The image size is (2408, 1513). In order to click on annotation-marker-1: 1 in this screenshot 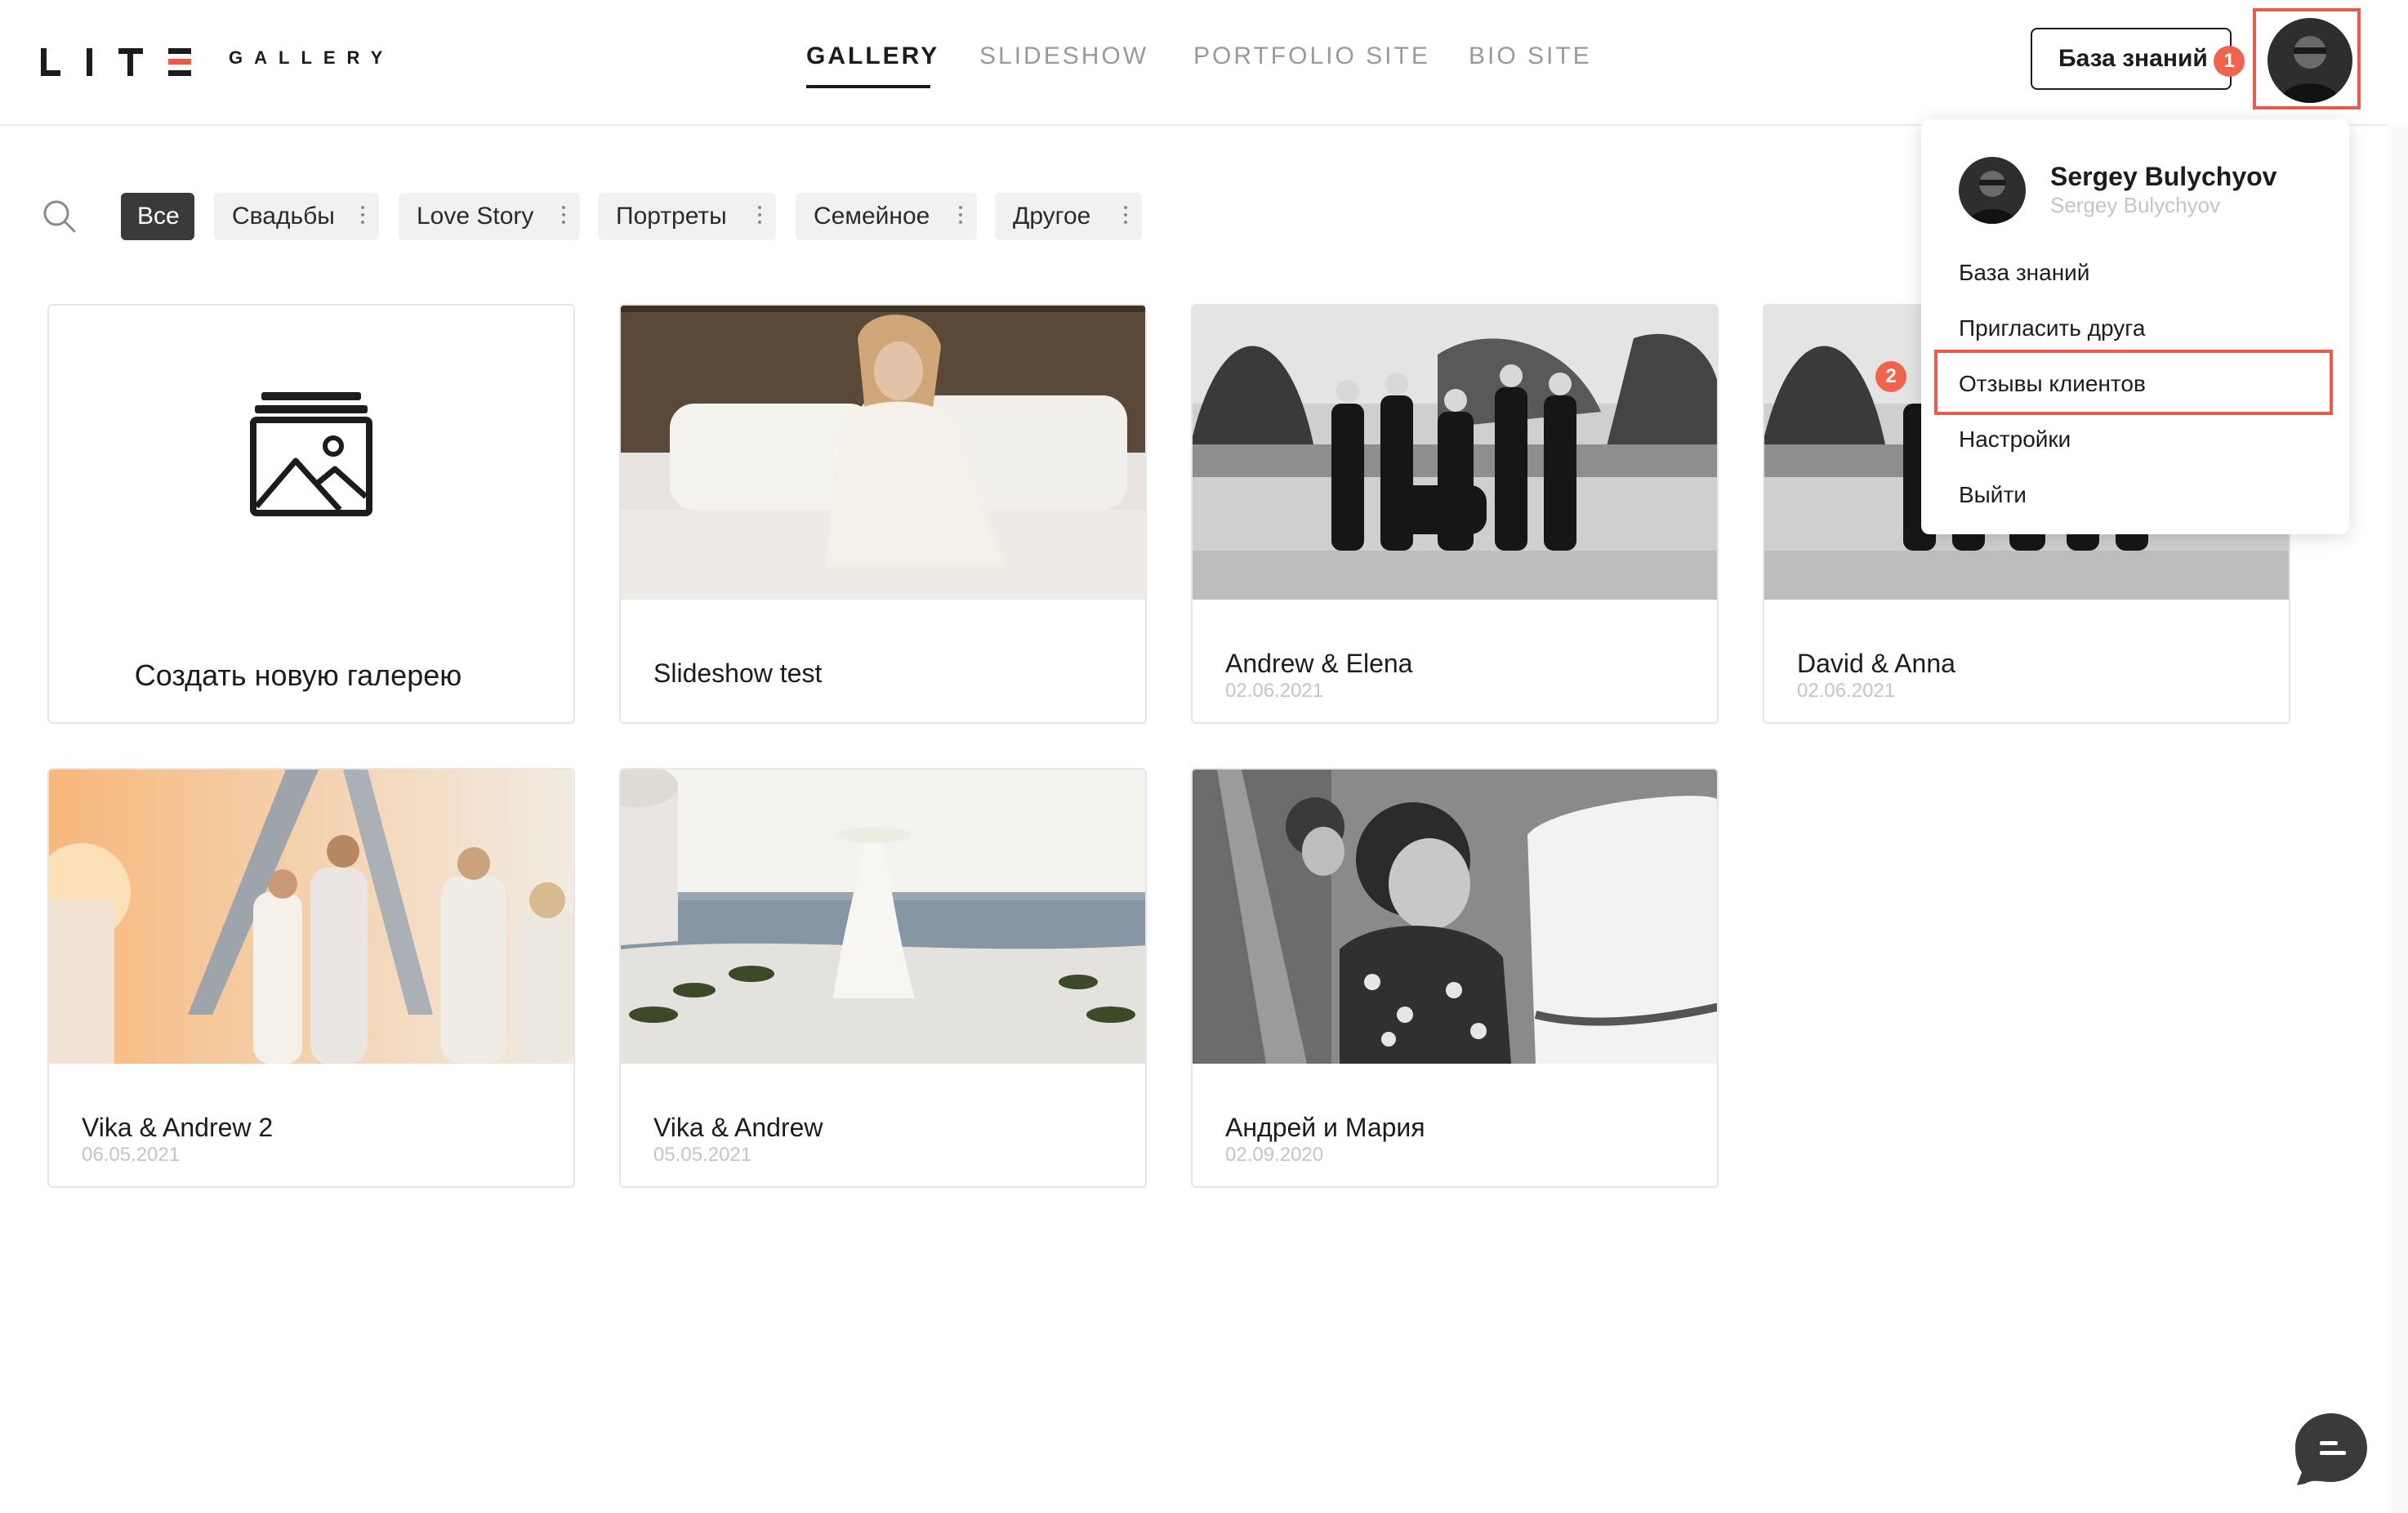, I will do `click(2229, 61)`.